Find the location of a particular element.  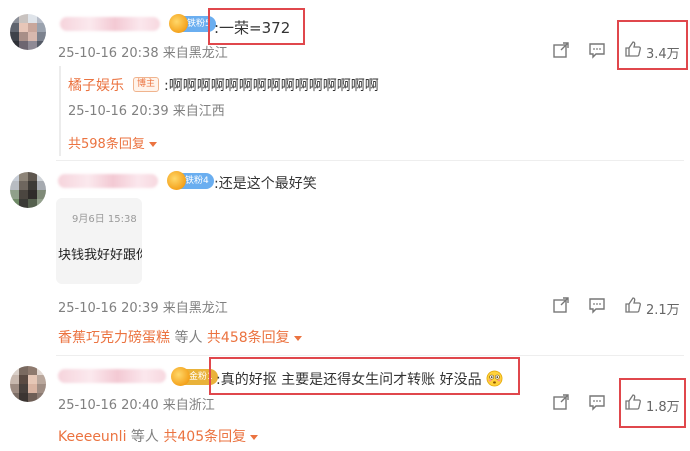

replies-summary: Keeeeunli 等人 共405条回复 is located at coordinates (158, 436).